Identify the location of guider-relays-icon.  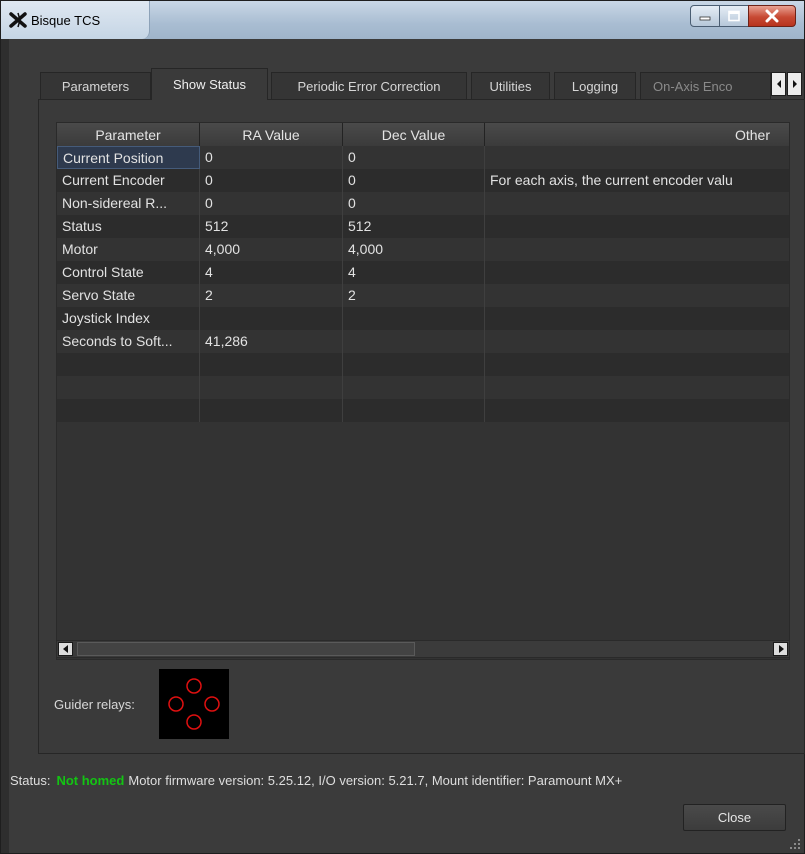
(194, 704).